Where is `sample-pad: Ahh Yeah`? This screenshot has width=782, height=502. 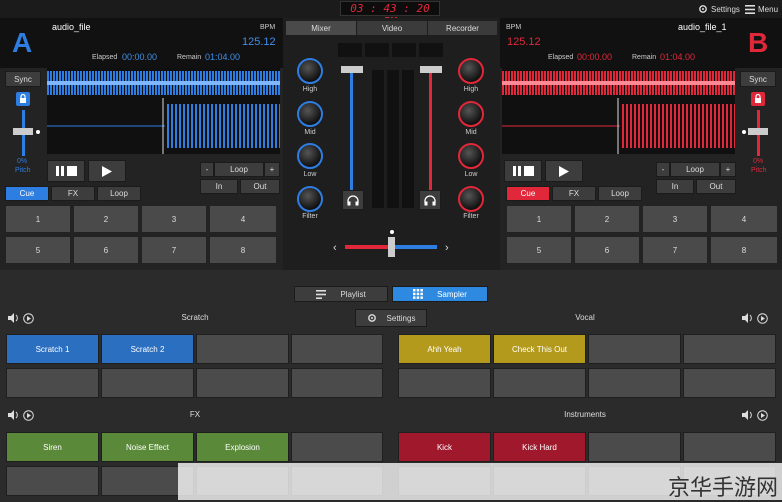 sample-pad: Ahh Yeah is located at coordinates (444, 349).